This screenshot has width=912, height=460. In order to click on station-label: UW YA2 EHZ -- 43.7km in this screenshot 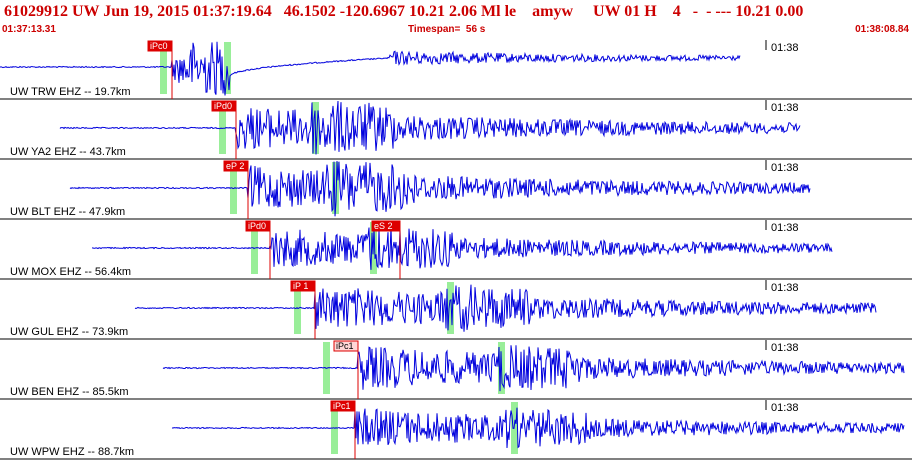, I will do `click(68, 152)`.